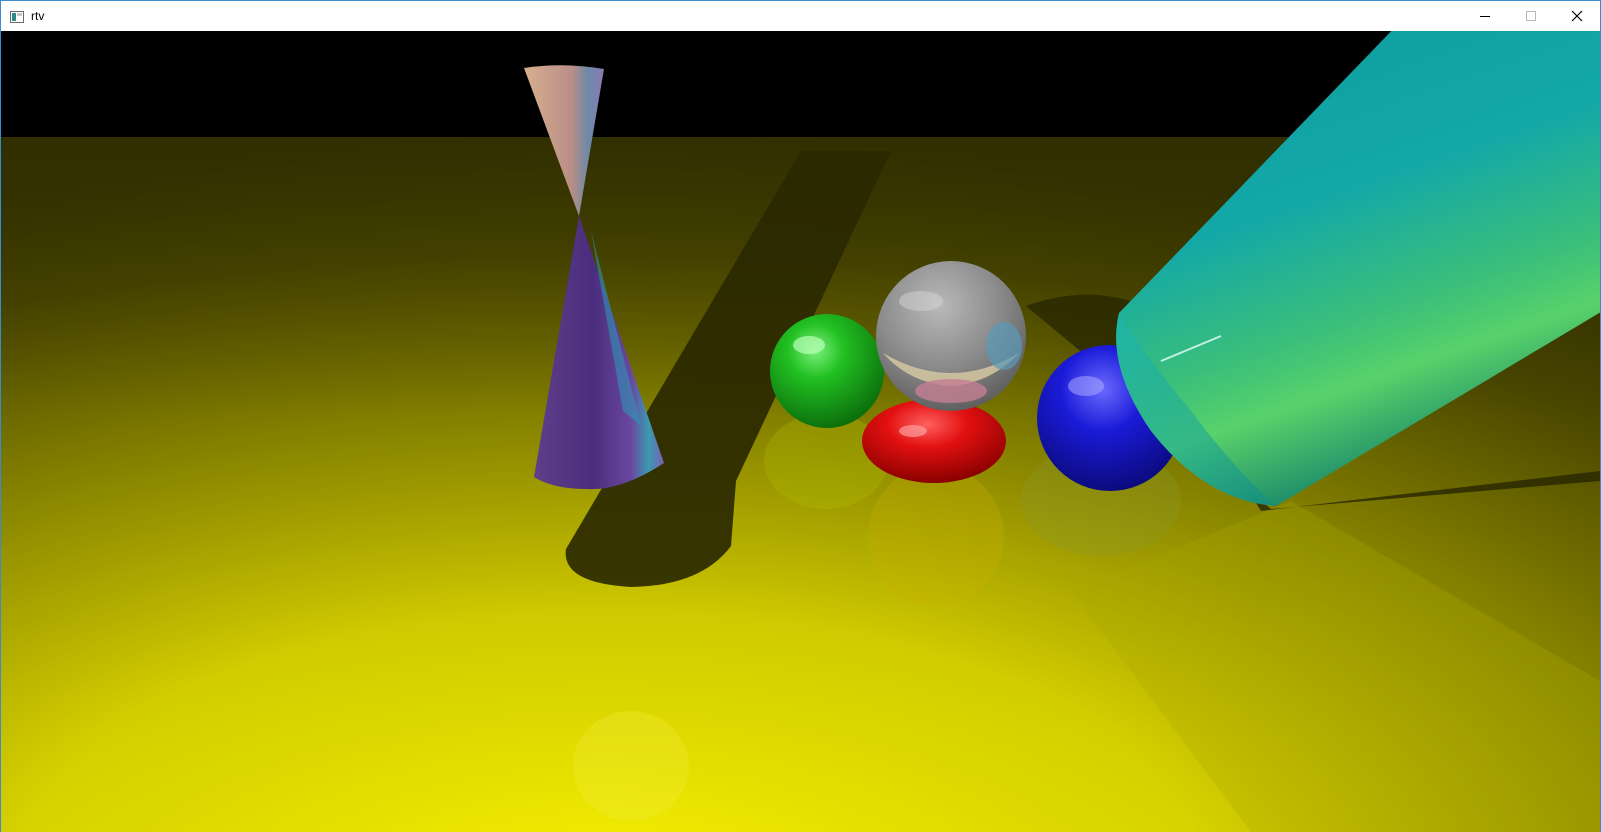 This screenshot has height=832, width=1601. I want to click on minimize-button, so click(1485, 16).